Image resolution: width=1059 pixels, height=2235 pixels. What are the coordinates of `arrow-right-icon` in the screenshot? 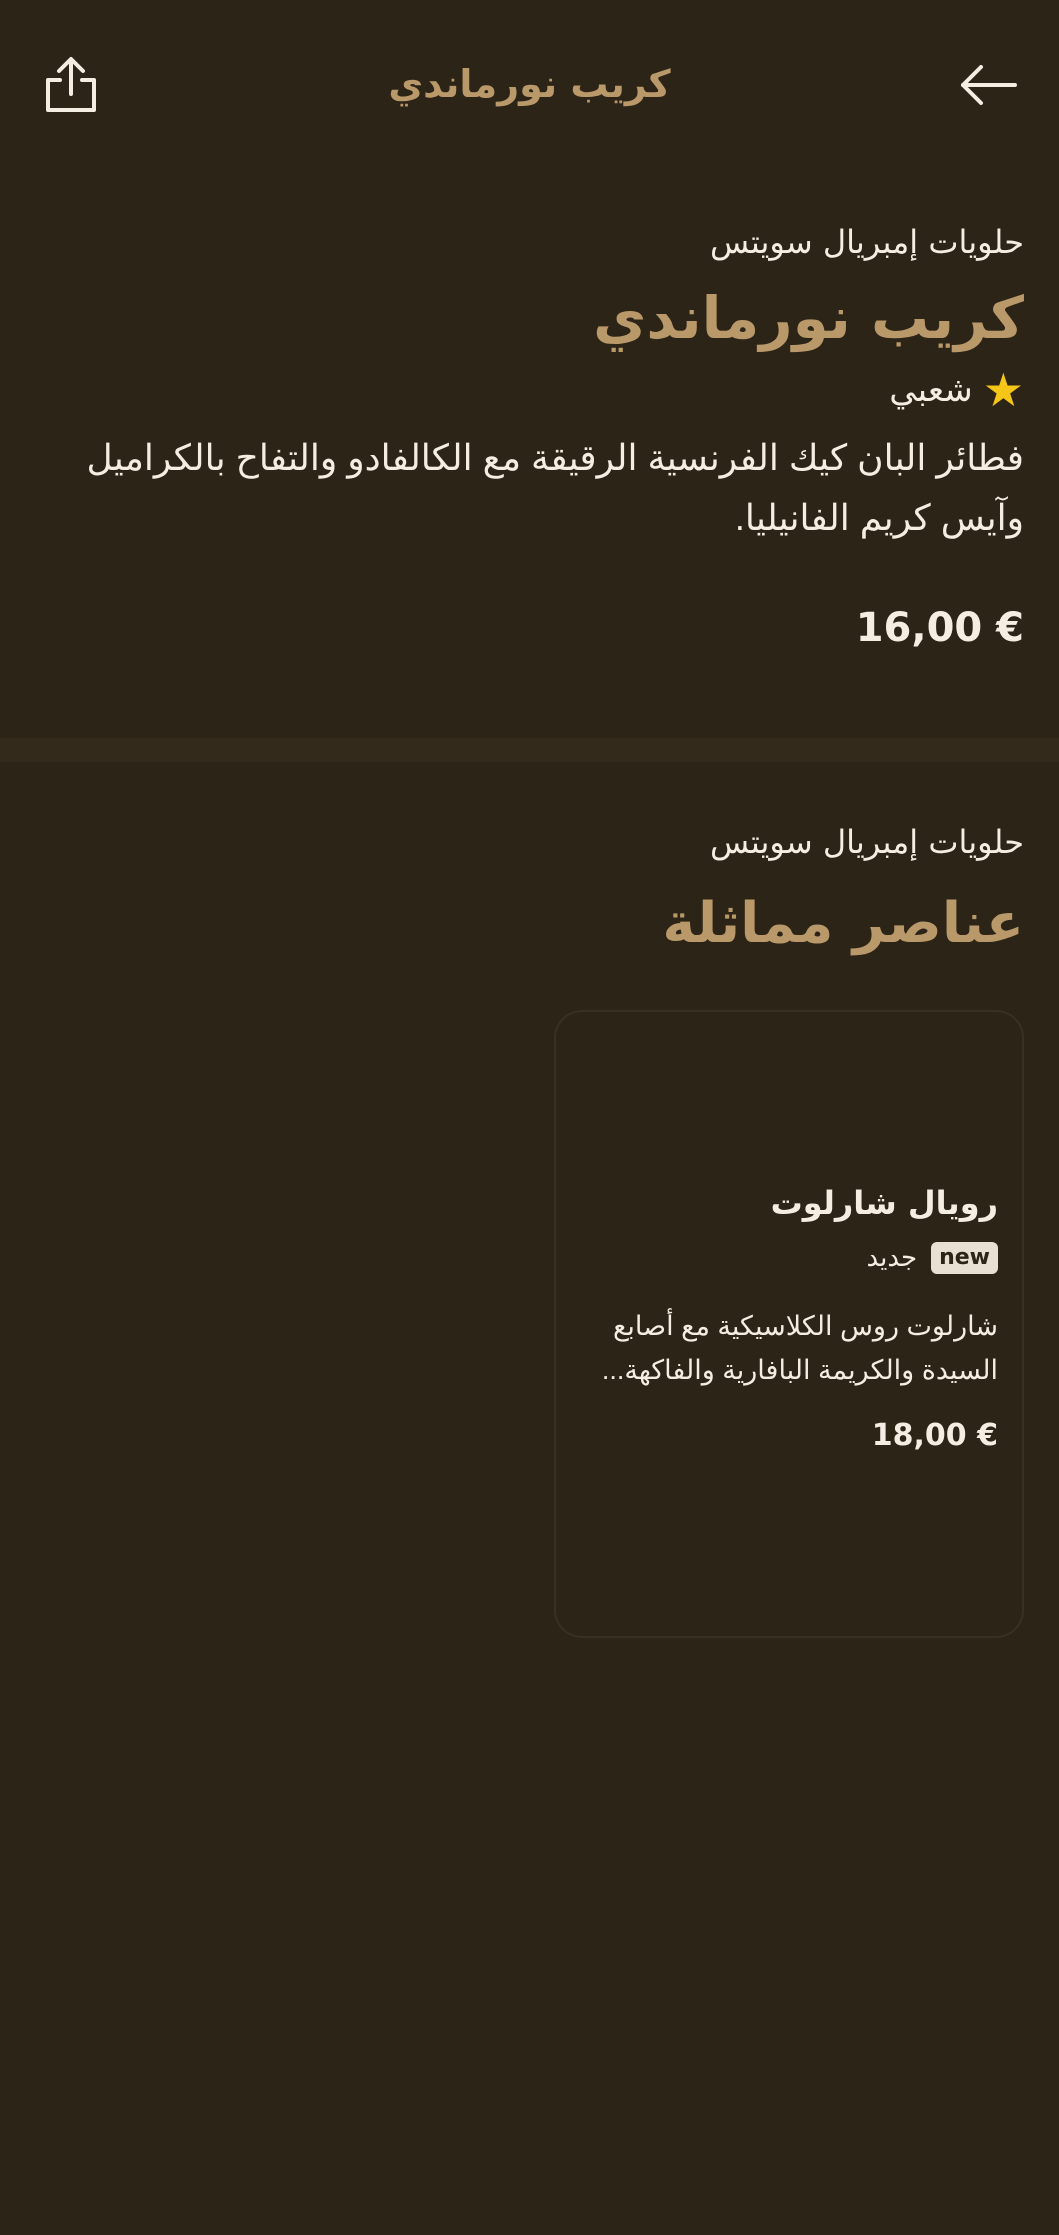 It's located at (989, 85).